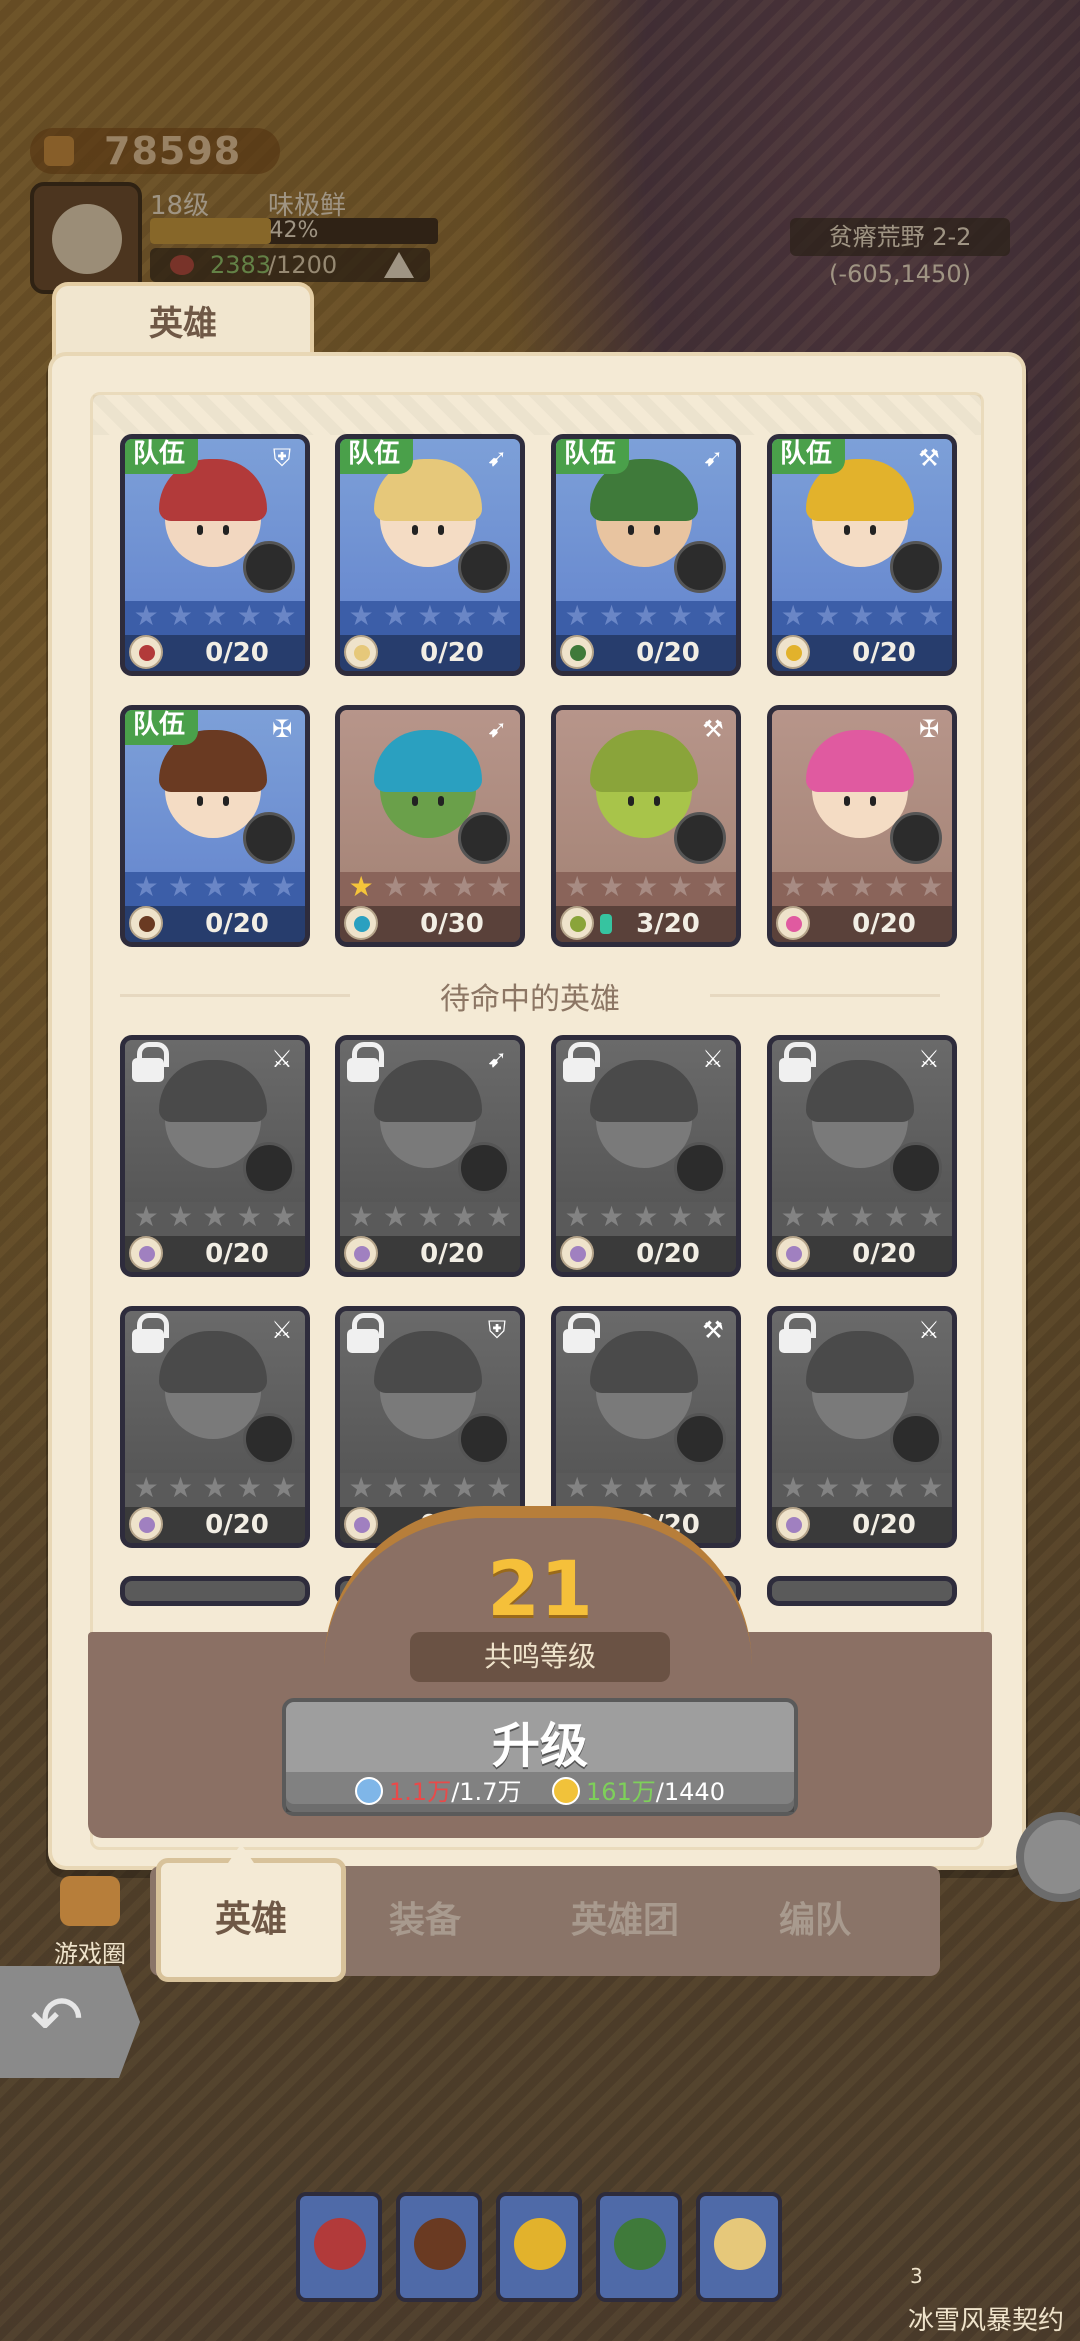 Image resolution: width=1080 pixels, height=2341 pixels. Describe the element at coordinates (430, 826) in the screenshot. I see `hero-card: ➹ ★ ★ ★ ★ ★ 0/30` at that location.